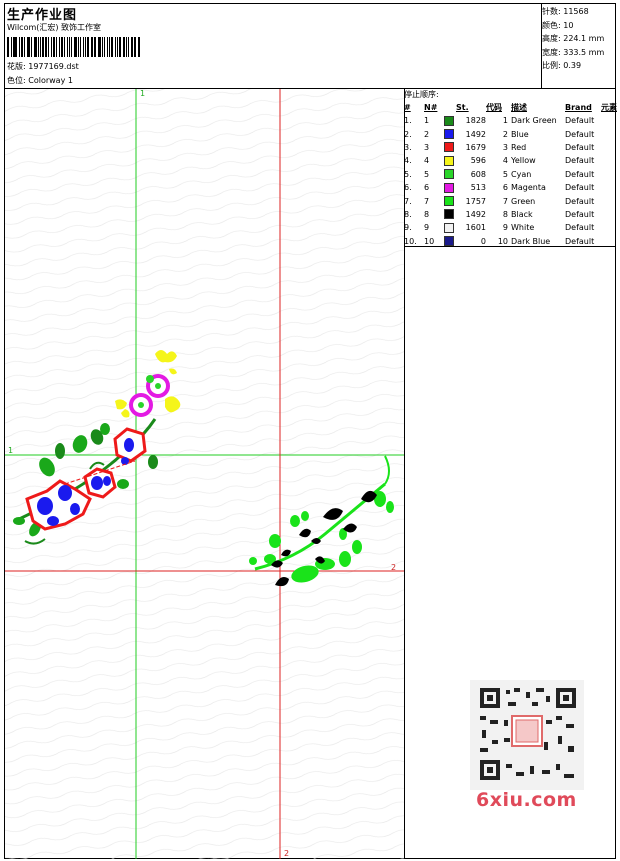 The image size is (620, 861). What do you see at coordinates (407, 107) in the screenshot?
I see `col-seq: #` at bounding box center [407, 107].